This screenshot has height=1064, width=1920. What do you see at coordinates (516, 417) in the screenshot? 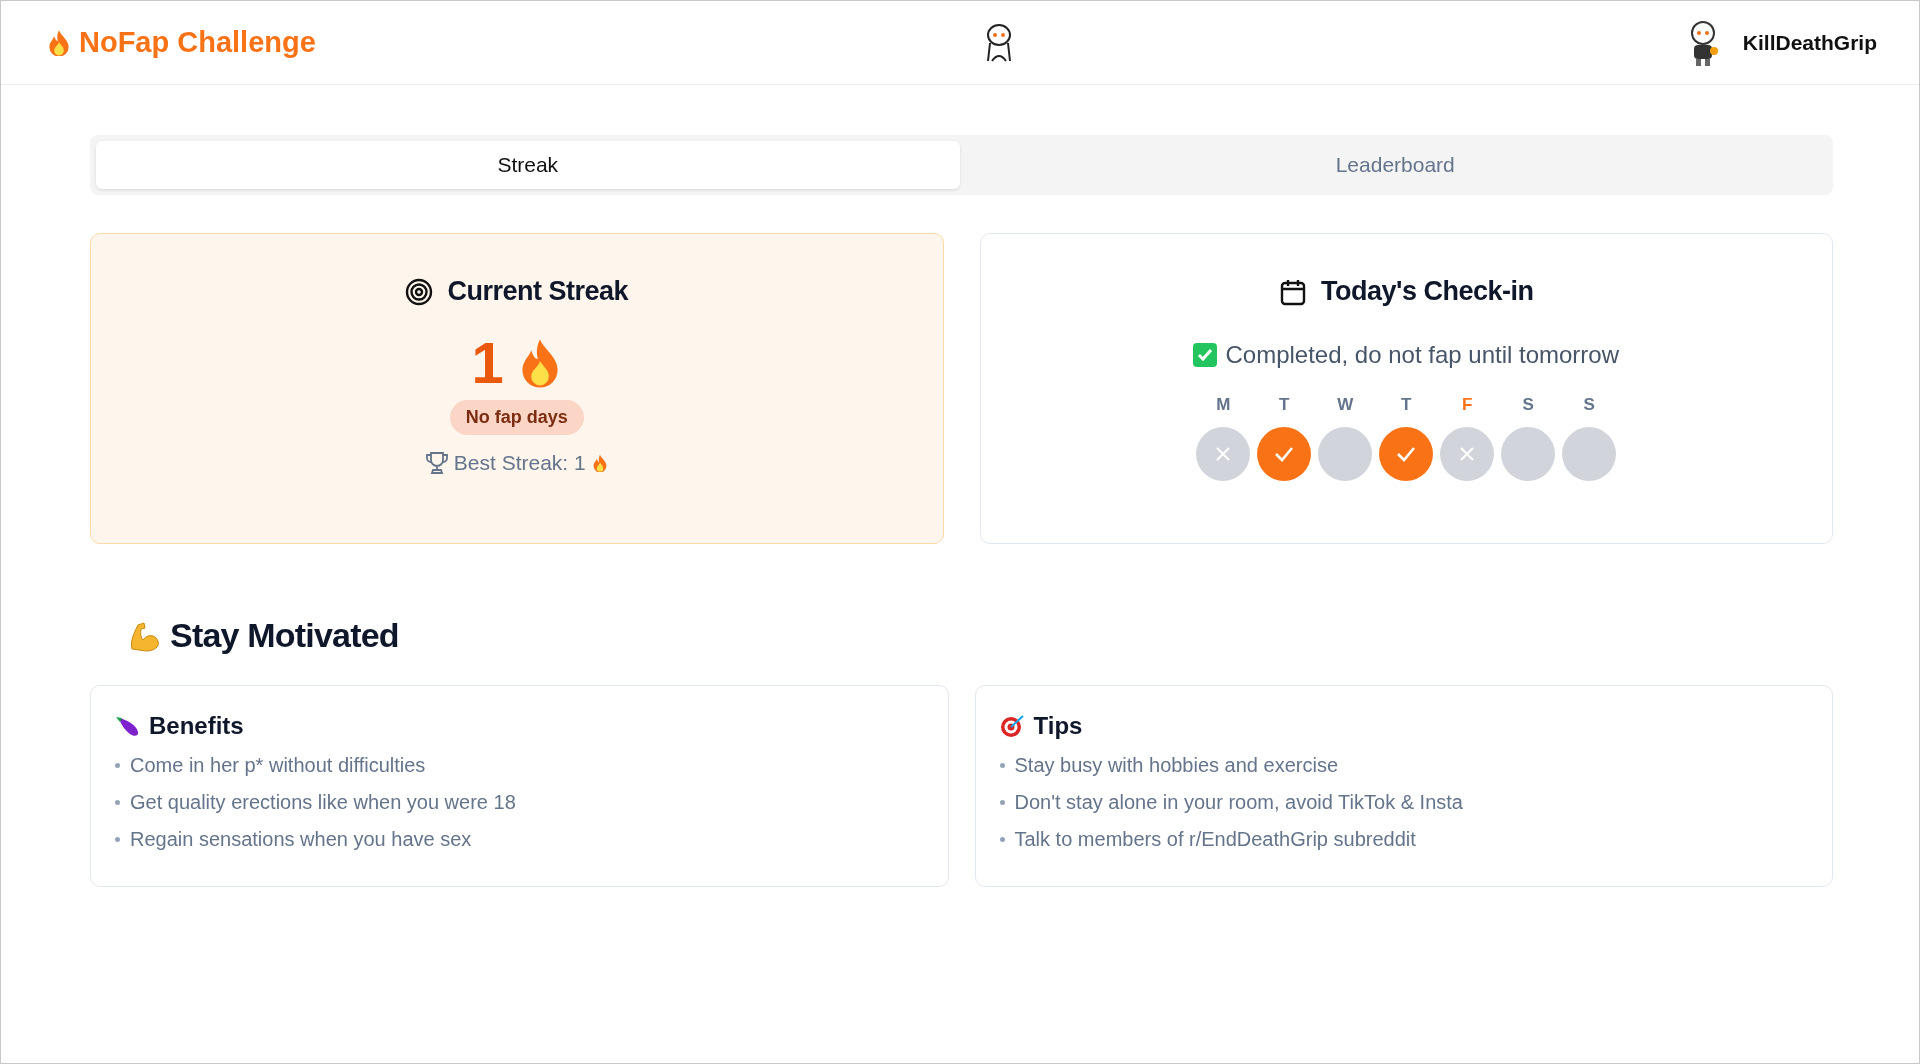
I see `streak-unit-badge: No fap days` at bounding box center [516, 417].